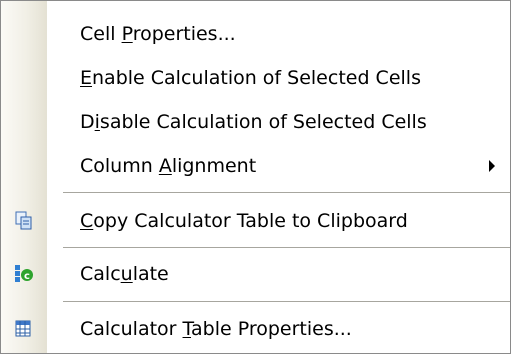  I want to click on menu-item-calculate: c Calculate, so click(255, 274).